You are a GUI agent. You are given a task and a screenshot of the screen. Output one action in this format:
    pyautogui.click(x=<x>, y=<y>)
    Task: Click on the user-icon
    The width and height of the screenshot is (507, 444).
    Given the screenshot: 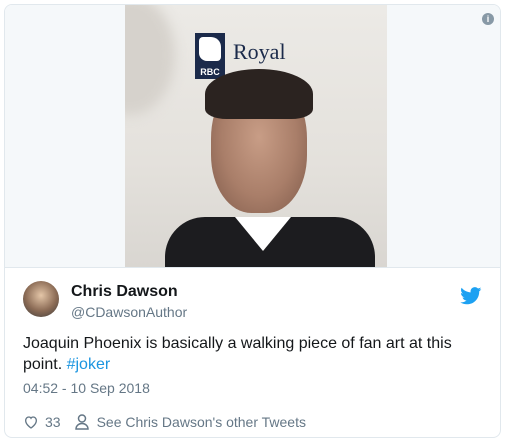 What is the action you would take?
    pyautogui.click(x=81, y=422)
    